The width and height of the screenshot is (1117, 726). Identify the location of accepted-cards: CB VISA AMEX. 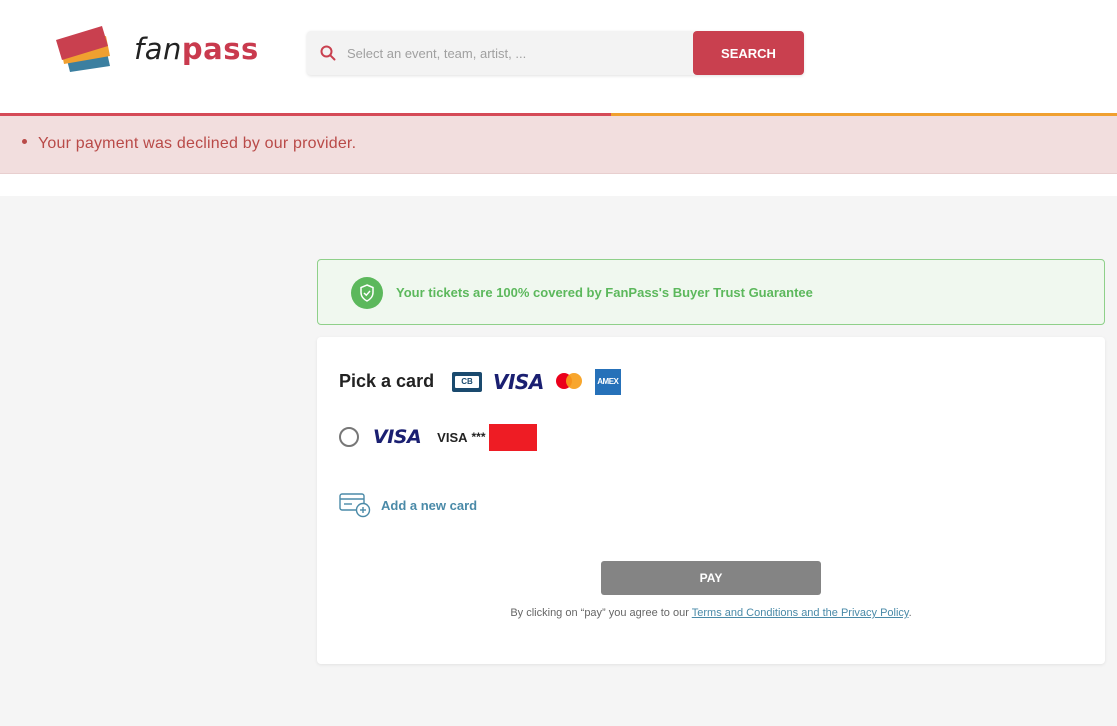
(536, 382).